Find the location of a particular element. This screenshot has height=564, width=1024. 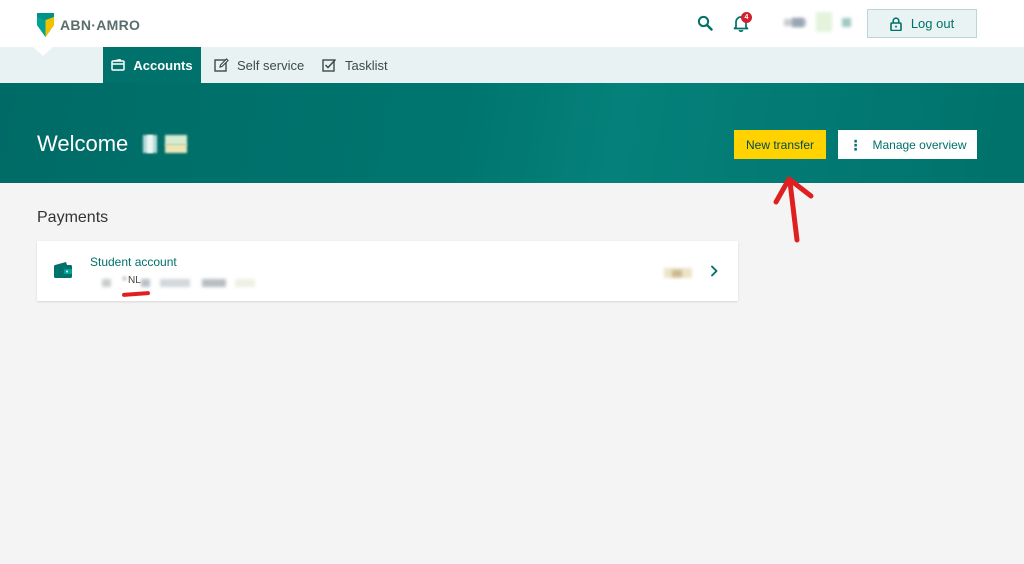

user-name-blurred is located at coordinates (166, 145).